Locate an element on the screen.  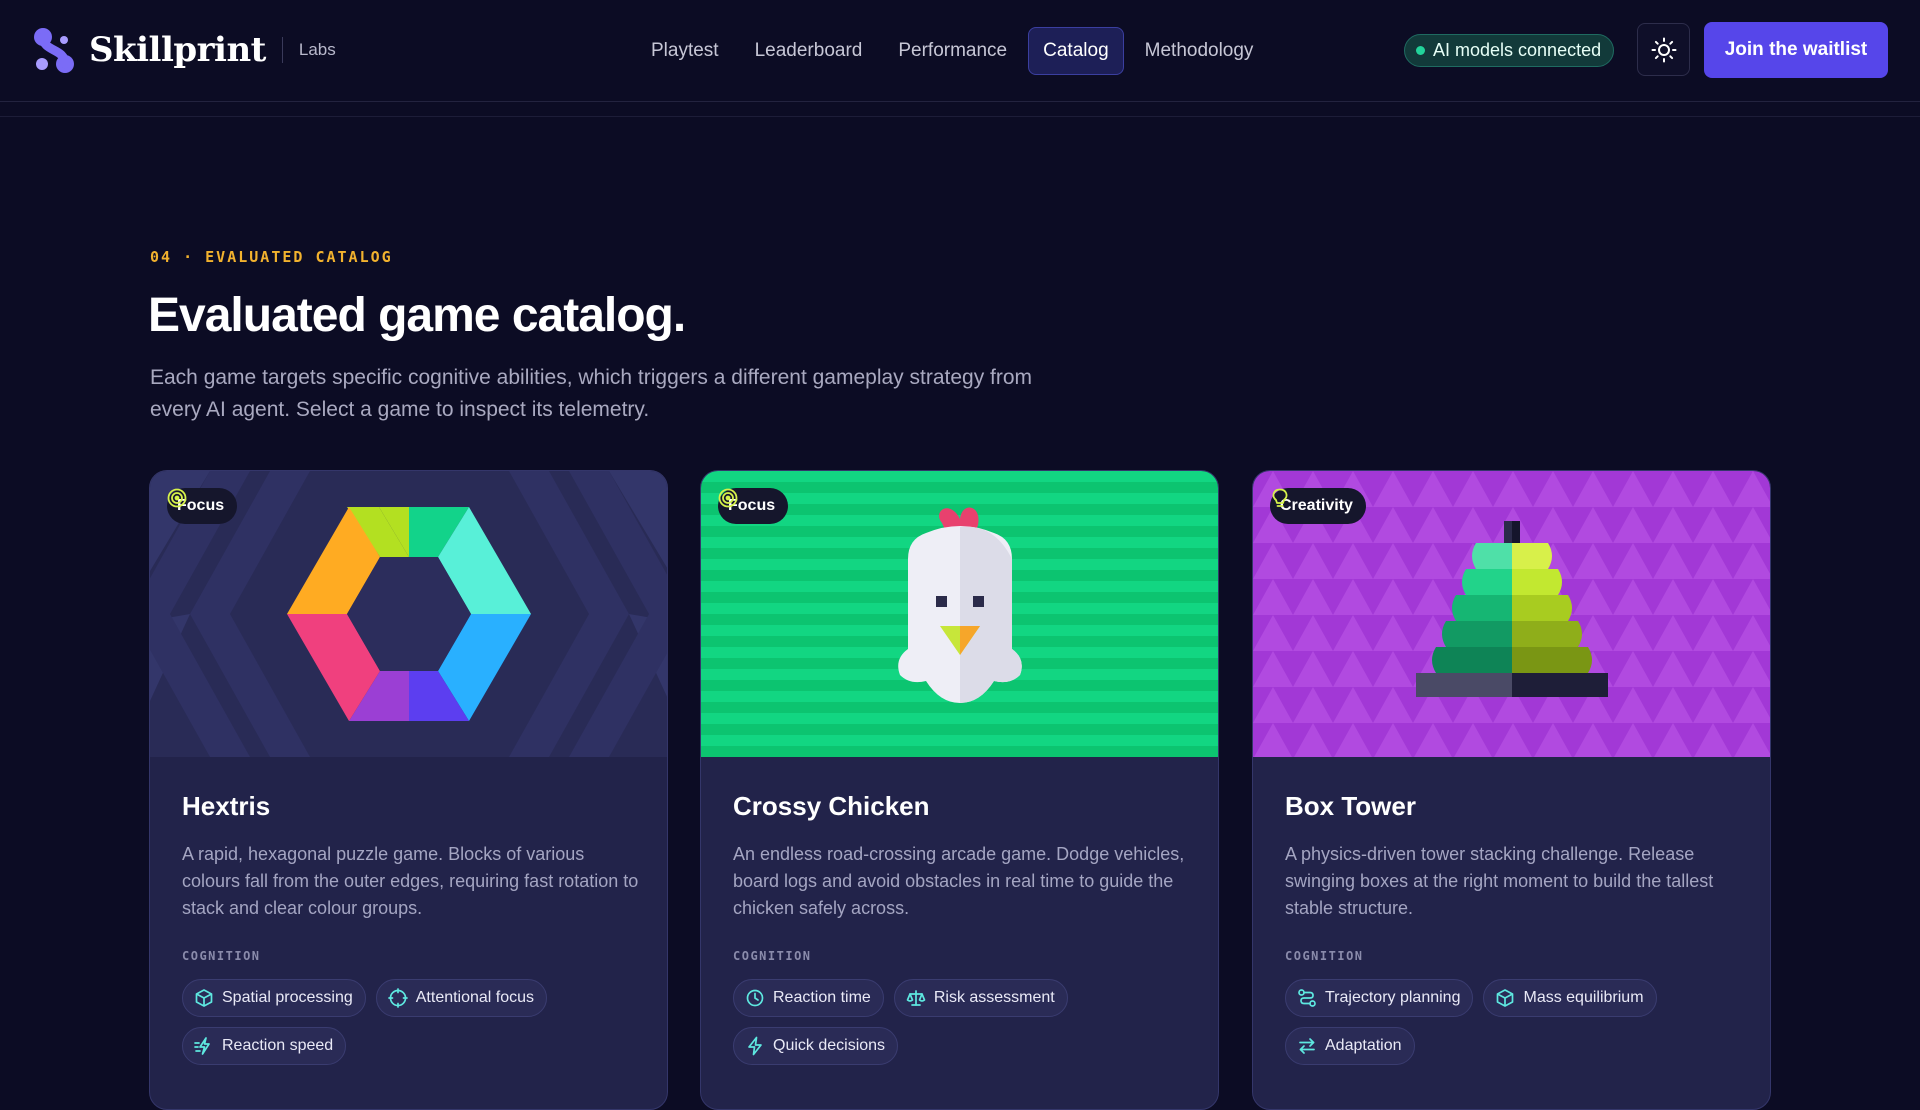
chip-attentional-focus: Attentional focus is located at coordinates (461, 998).